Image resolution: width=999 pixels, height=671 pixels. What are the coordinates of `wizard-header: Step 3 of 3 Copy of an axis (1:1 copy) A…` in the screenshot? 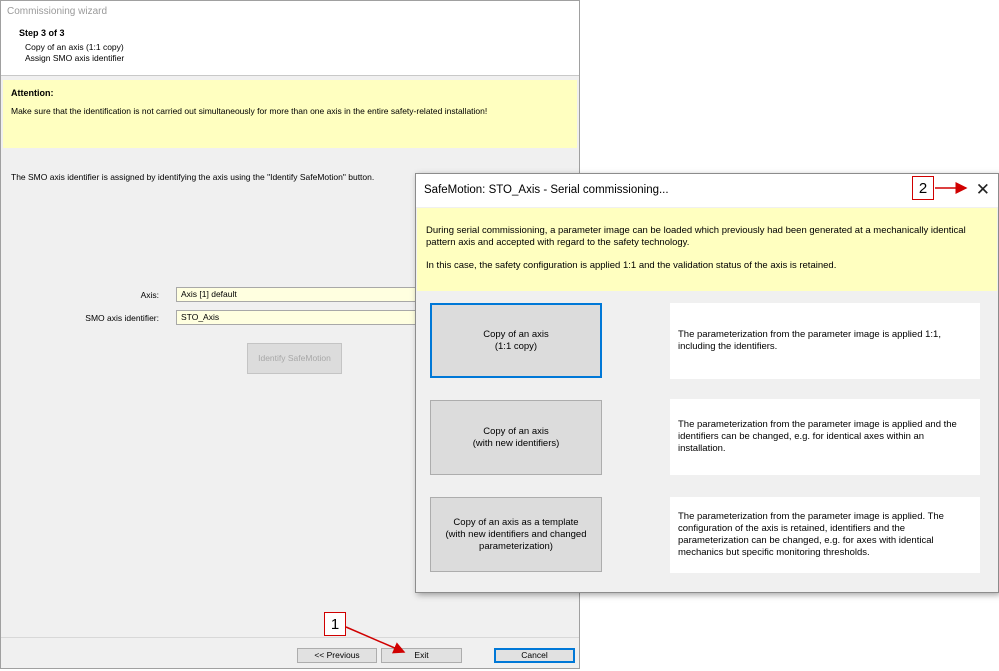 It's located at (290, 49).